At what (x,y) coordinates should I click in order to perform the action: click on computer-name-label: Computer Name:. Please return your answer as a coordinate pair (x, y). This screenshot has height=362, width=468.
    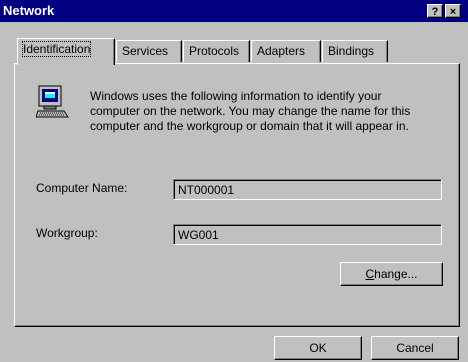
    Looking at the image, I should click on (82, 188).